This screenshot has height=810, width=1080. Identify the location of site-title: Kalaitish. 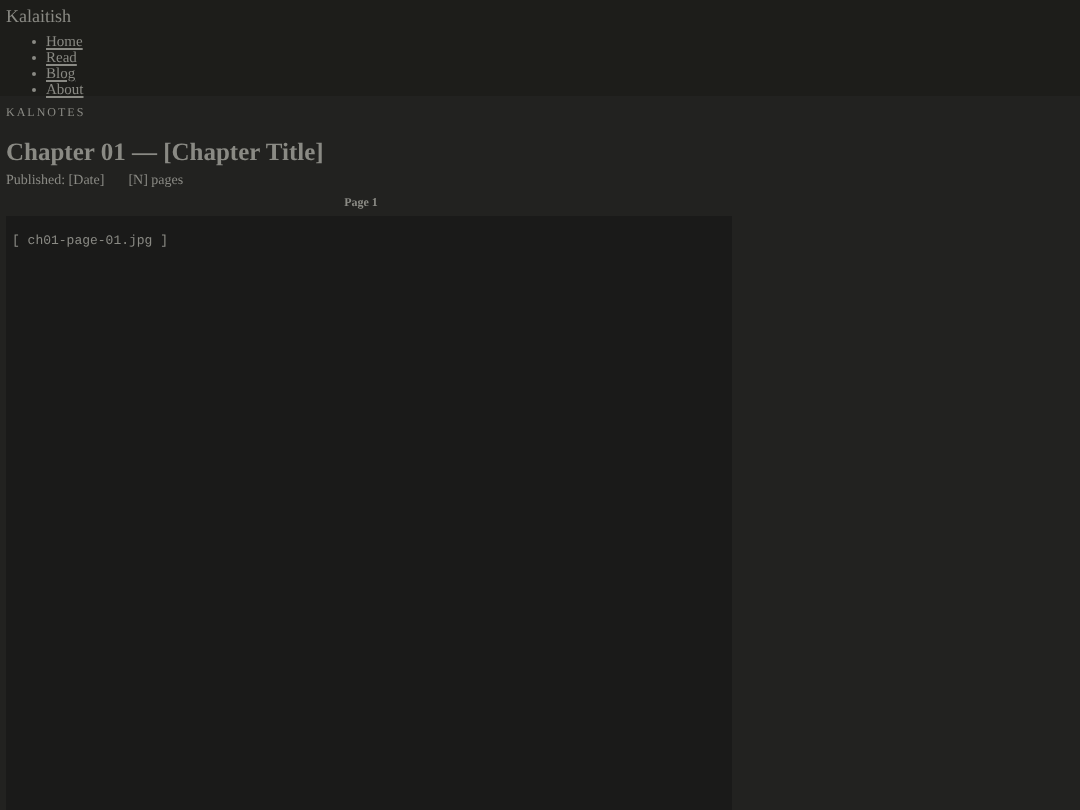
(39, 16).